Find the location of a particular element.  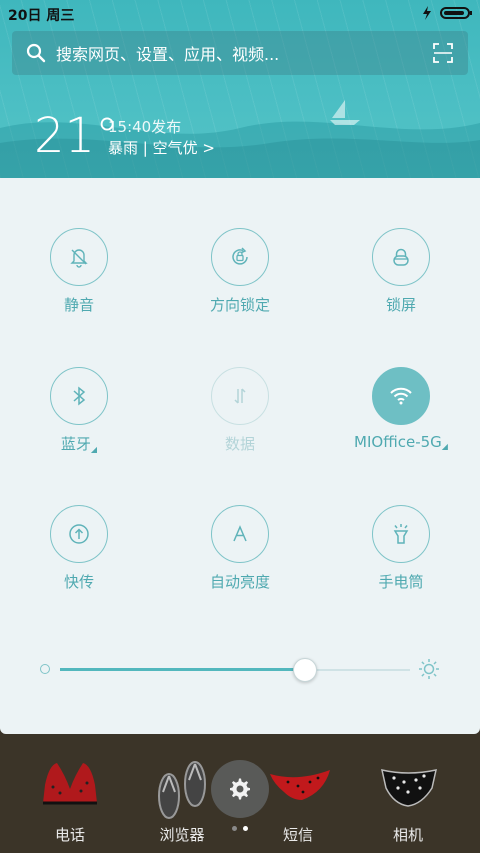

phone-app-icon is located at coordinates (70, 784).